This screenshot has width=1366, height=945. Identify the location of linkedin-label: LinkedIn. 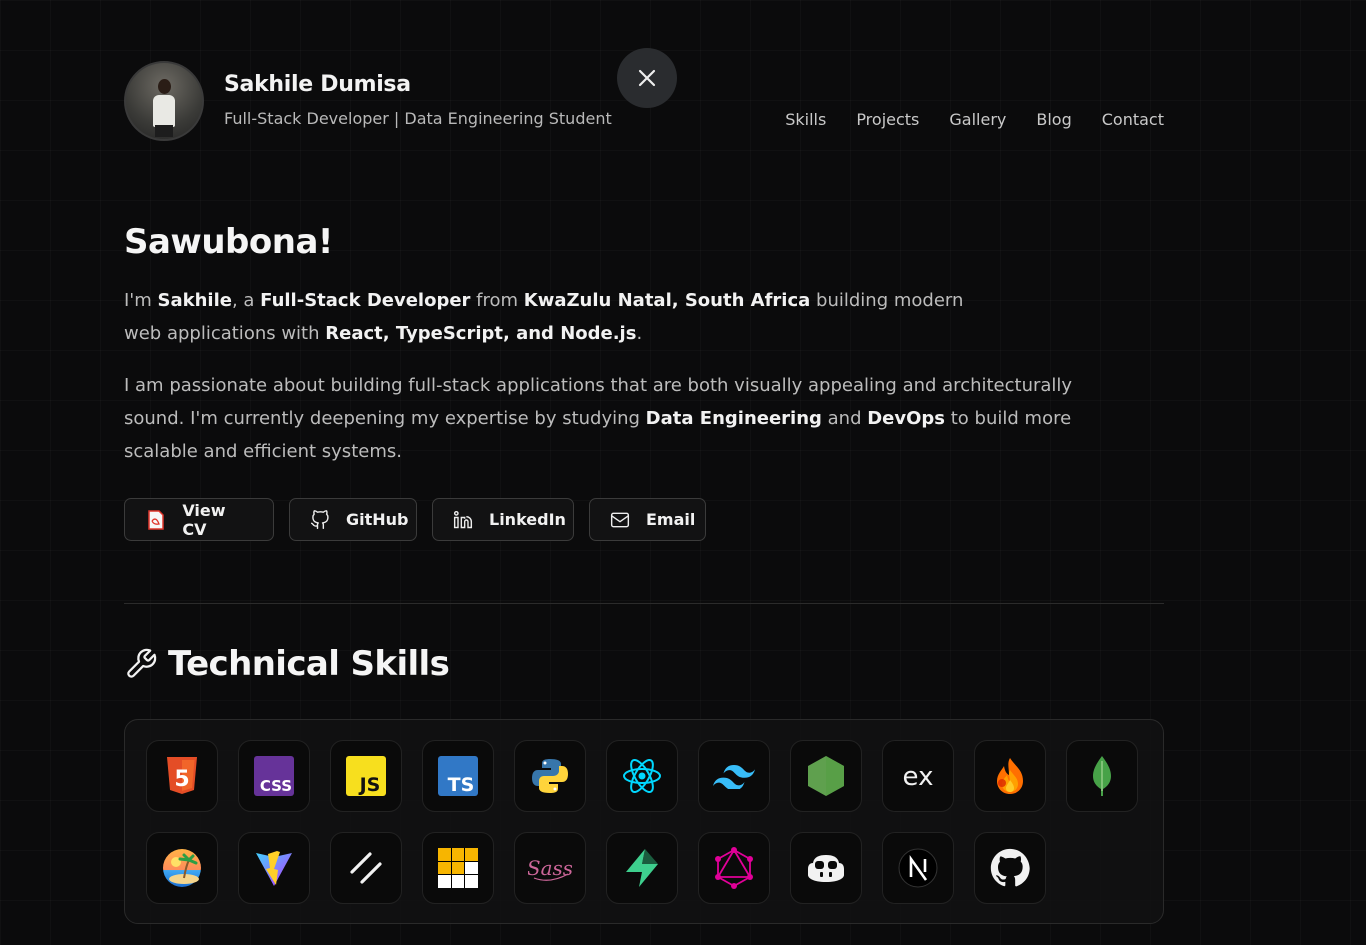
(527, 519).